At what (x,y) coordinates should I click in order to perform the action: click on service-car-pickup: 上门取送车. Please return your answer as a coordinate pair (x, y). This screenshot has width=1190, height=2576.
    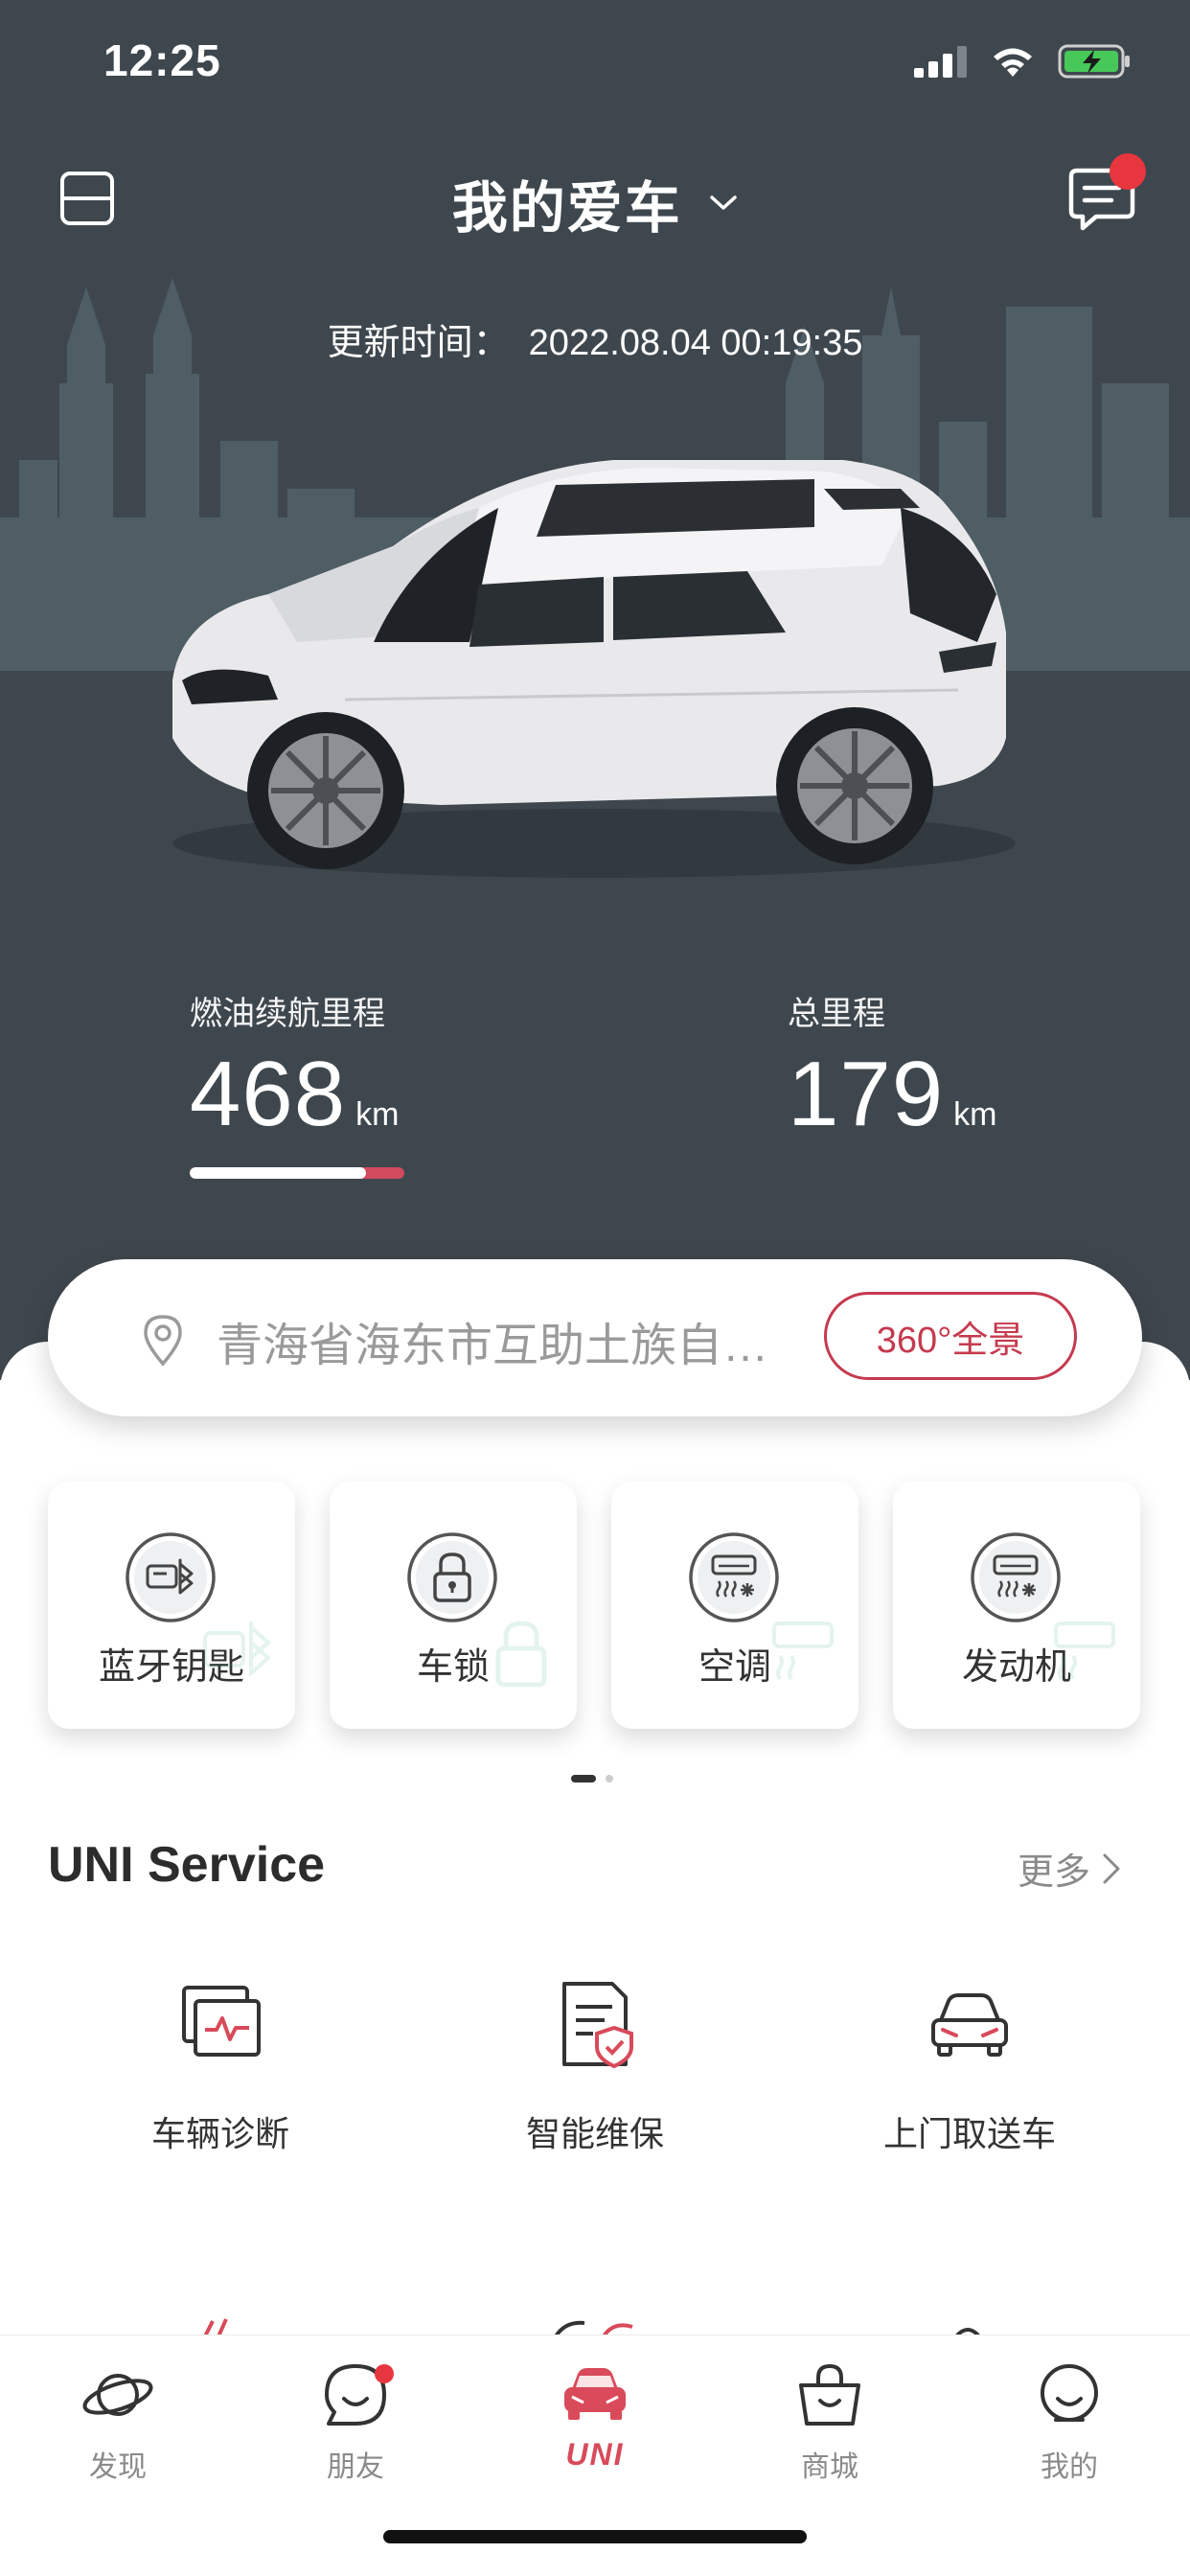
    Looking at the image, I should click on (969, 2079).